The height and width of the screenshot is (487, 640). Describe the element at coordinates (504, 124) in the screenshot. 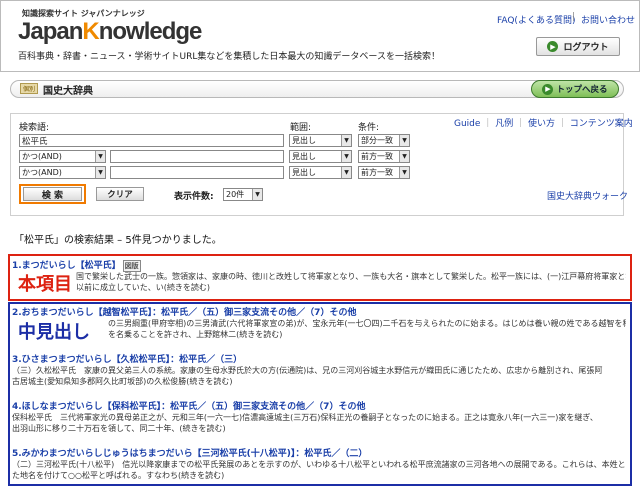

I see `legend-link: 凡例` at that location.